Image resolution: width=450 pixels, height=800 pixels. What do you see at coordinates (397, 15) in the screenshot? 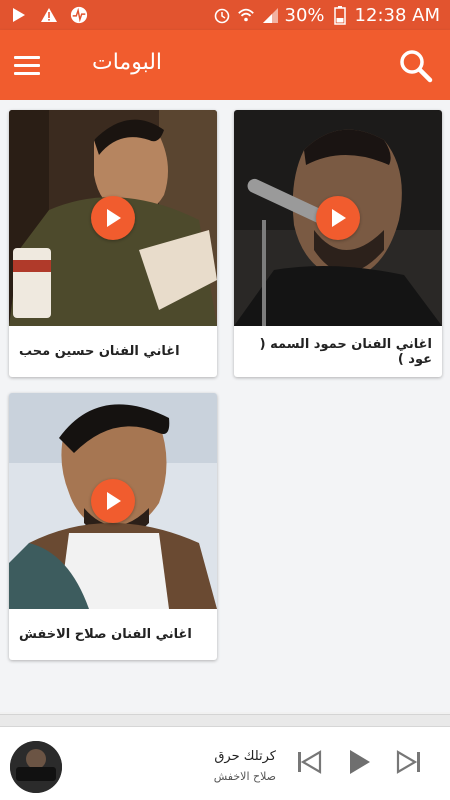
I see `clock: 12:38 AM` at bounding box center [397, 15].